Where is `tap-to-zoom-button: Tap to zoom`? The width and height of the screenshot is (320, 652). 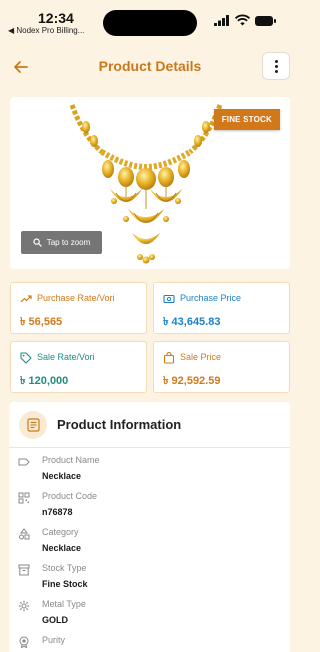 tap-to-zoom-button: Tap to zoom is located at coordinates (61, 242).